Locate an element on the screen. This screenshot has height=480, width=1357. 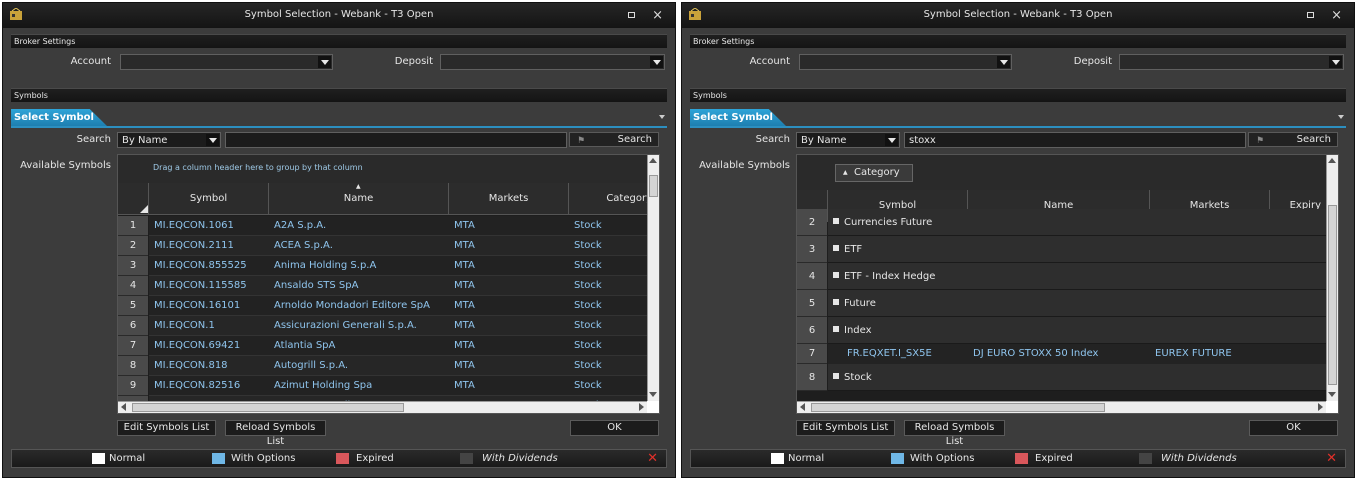
cell-symbol: MI.EQCON.16101 is located at coordinates (197, 305).